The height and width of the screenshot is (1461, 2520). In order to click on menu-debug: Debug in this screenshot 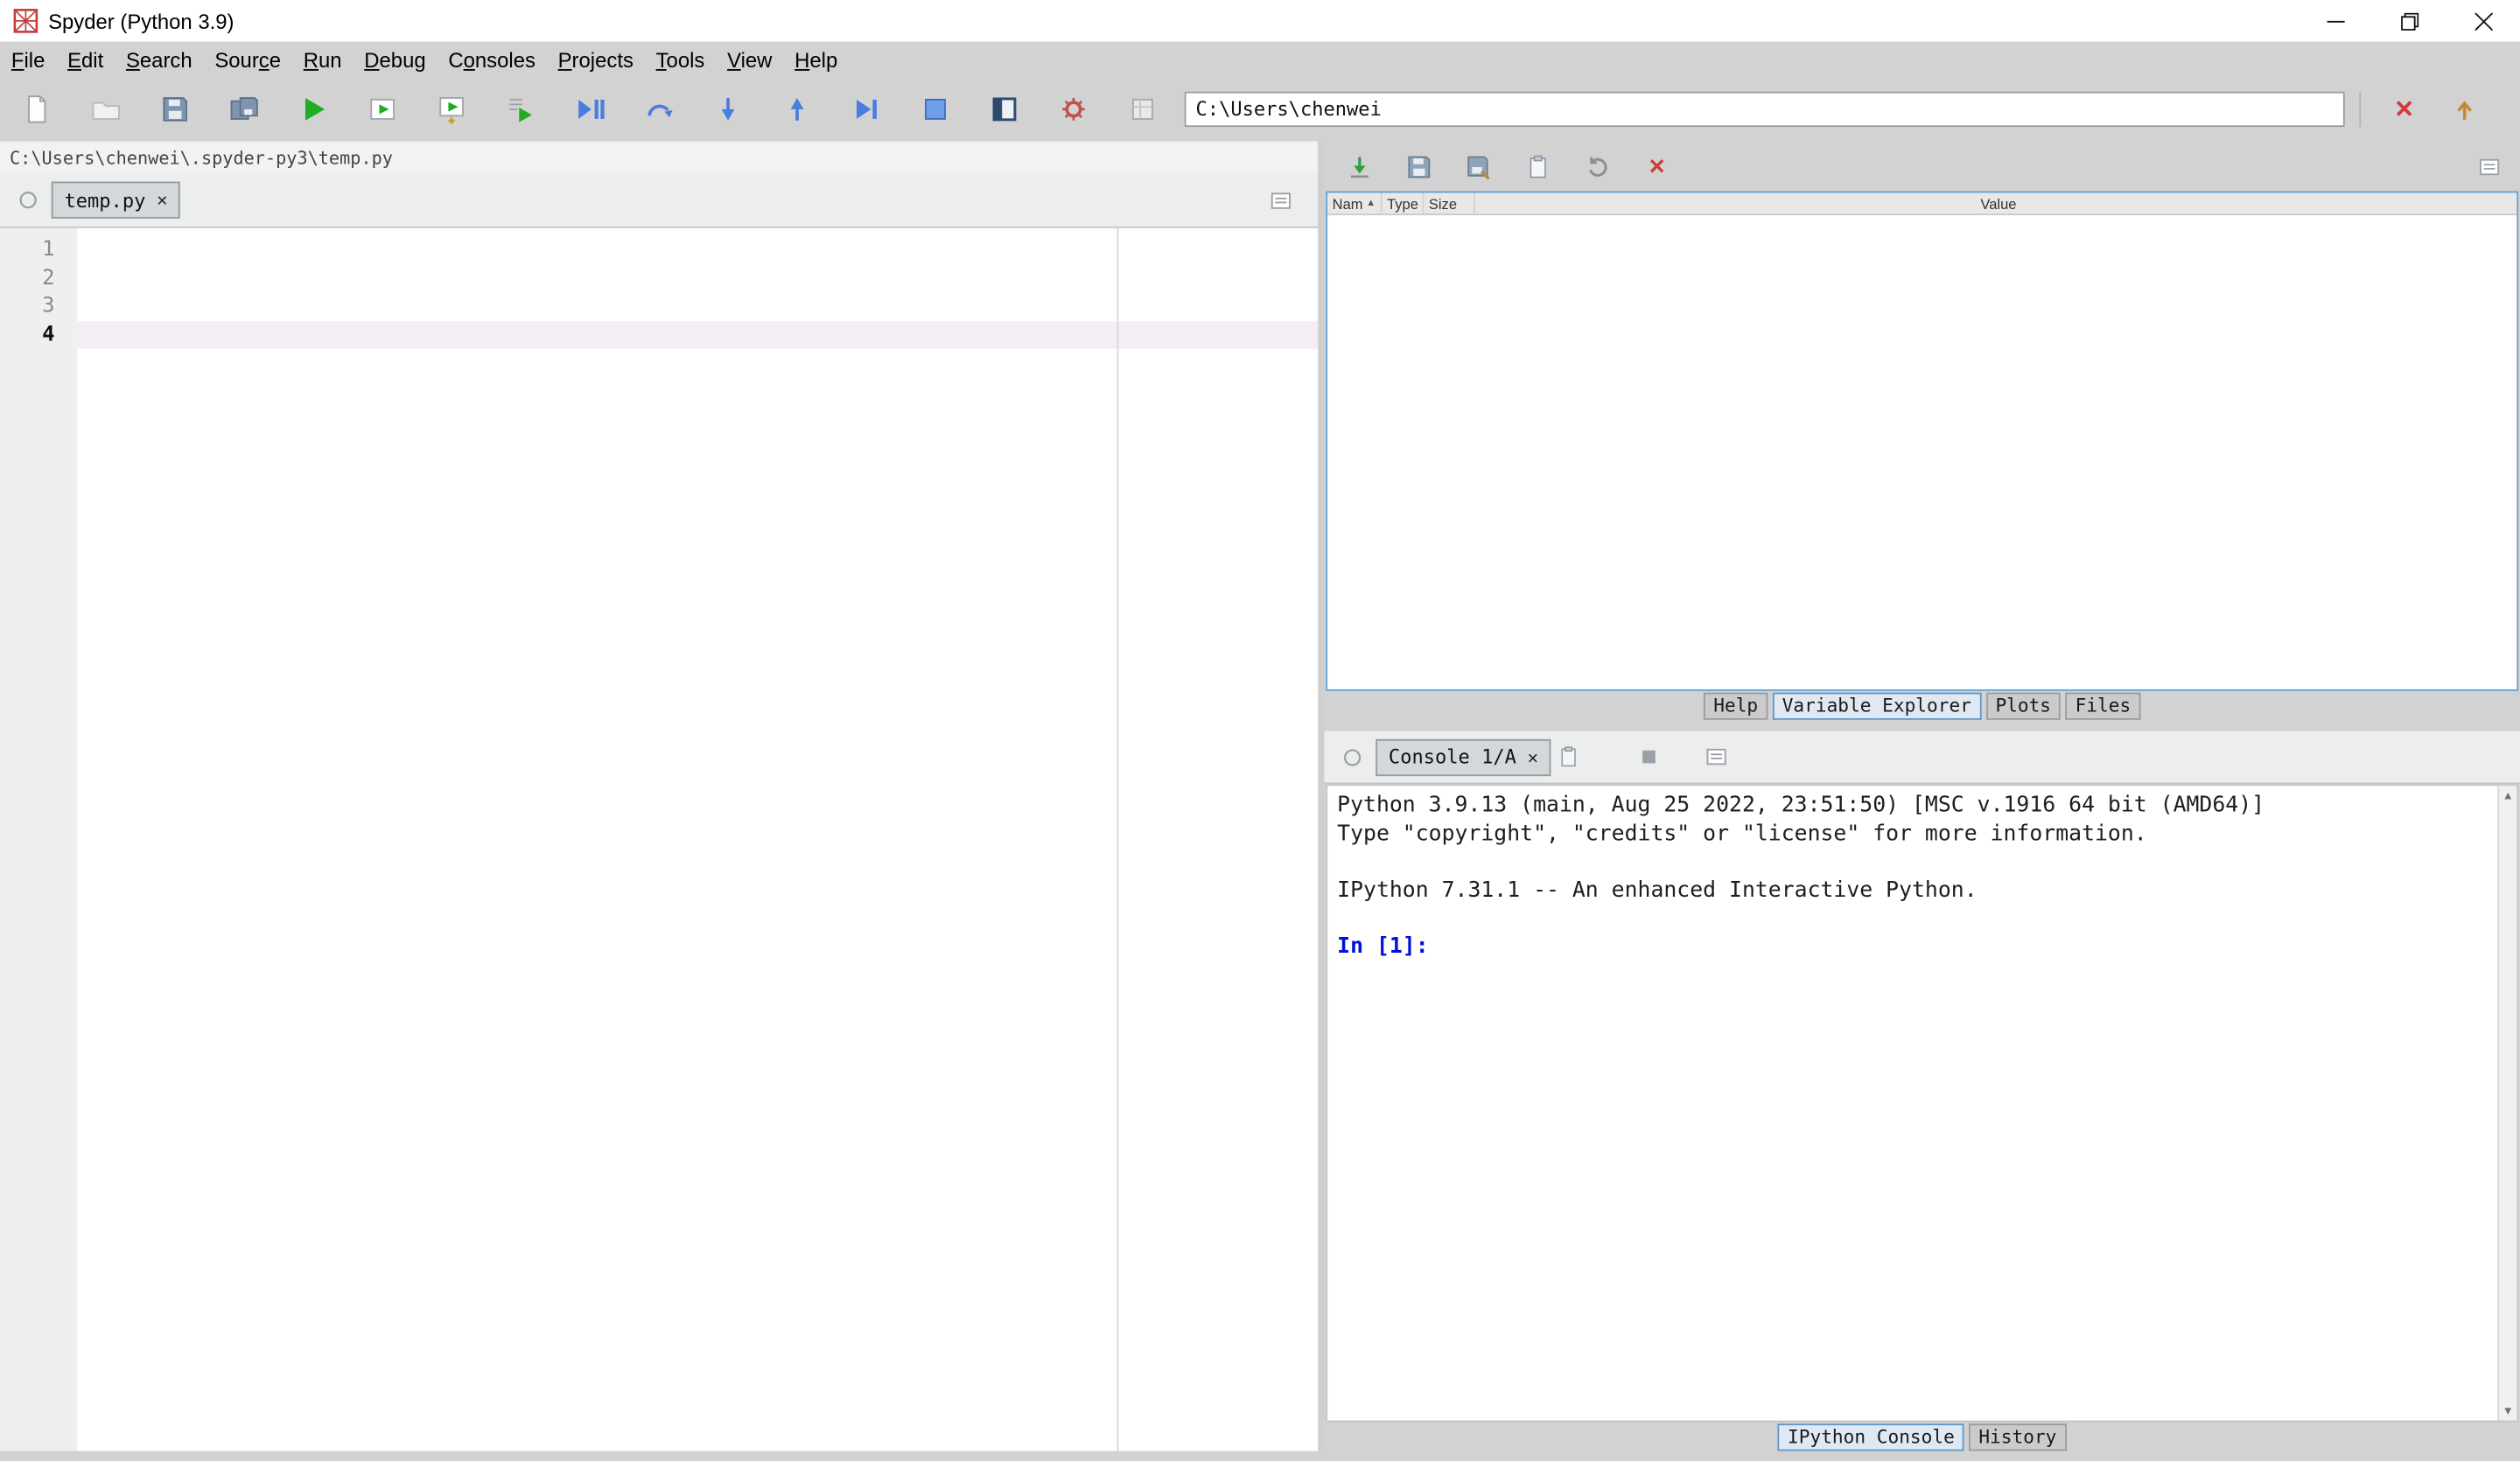, I will do `click(395, 60)`.